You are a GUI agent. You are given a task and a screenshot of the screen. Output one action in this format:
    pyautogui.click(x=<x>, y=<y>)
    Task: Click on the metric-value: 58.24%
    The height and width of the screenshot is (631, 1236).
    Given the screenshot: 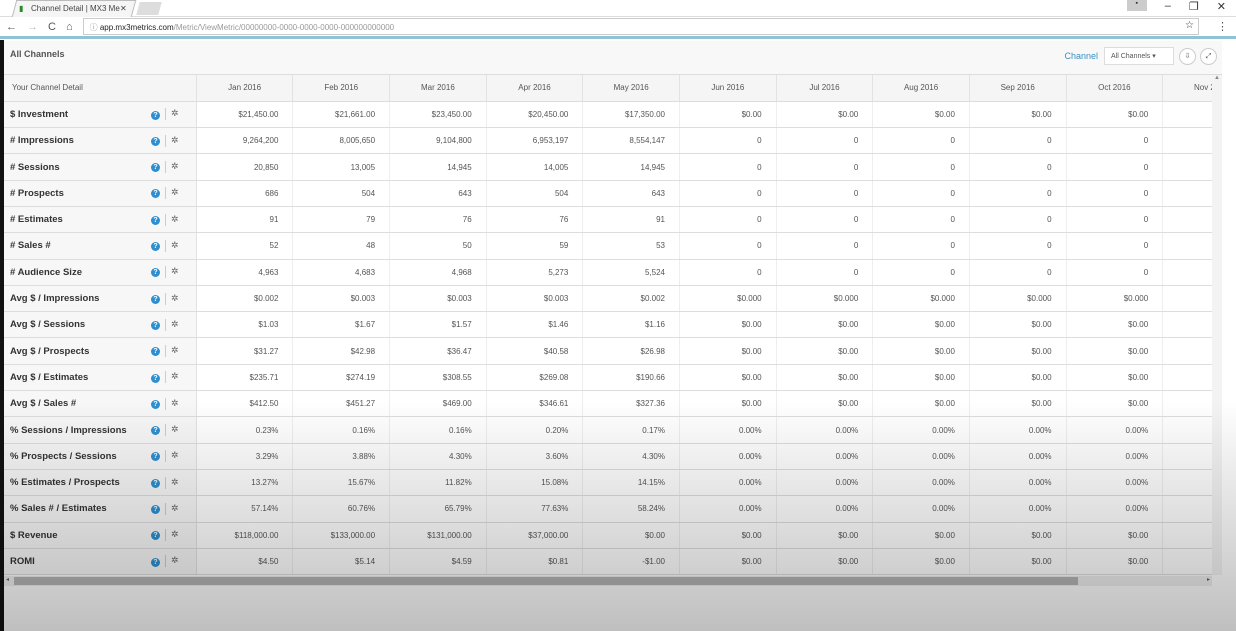 What is the action you would take?
    pyautogui.click(x=631, y=509)
    